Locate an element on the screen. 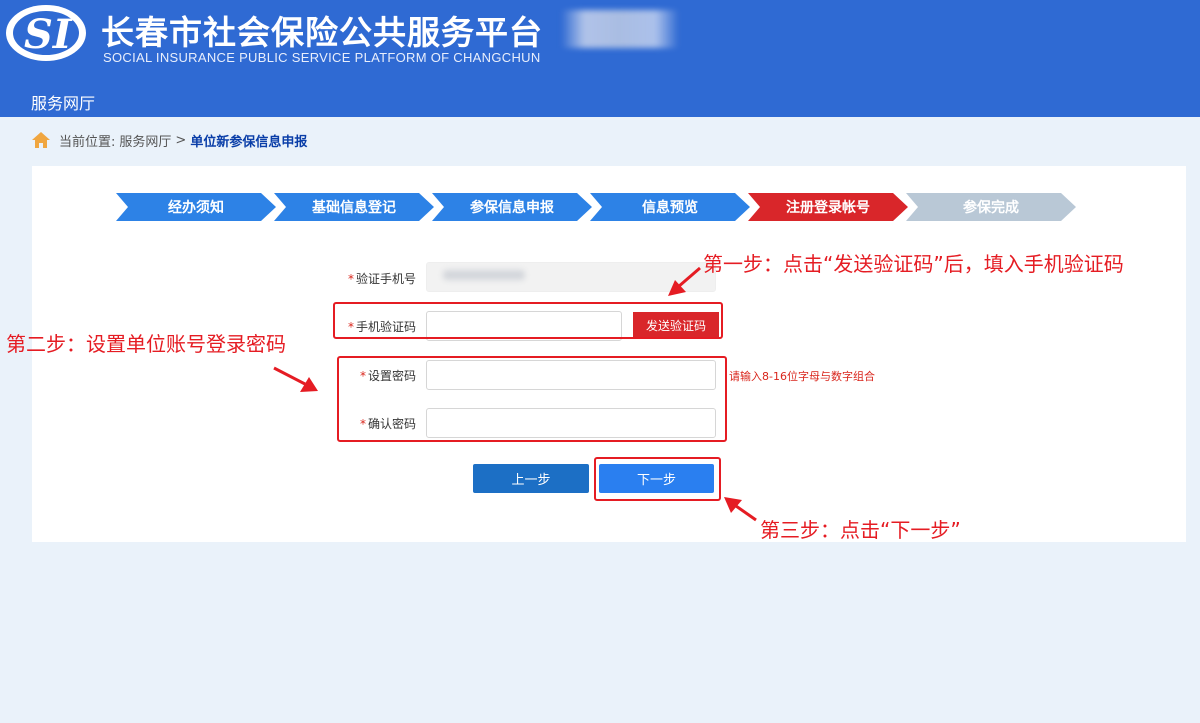  breadcrumb-current: 单位新参保信息申报 is located at coordinates (249, 142).